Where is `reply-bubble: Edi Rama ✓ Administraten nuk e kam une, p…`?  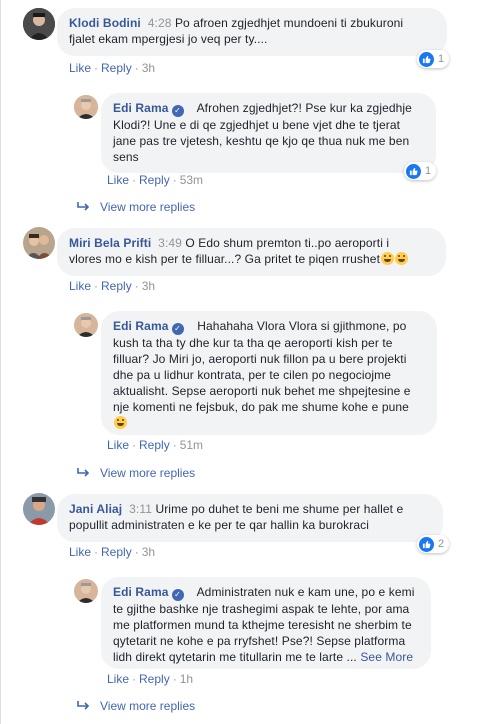 reply-bubble: Edi Rama ✓ Administraten nuk e kam une, p… is located at coordinates (266, 623).